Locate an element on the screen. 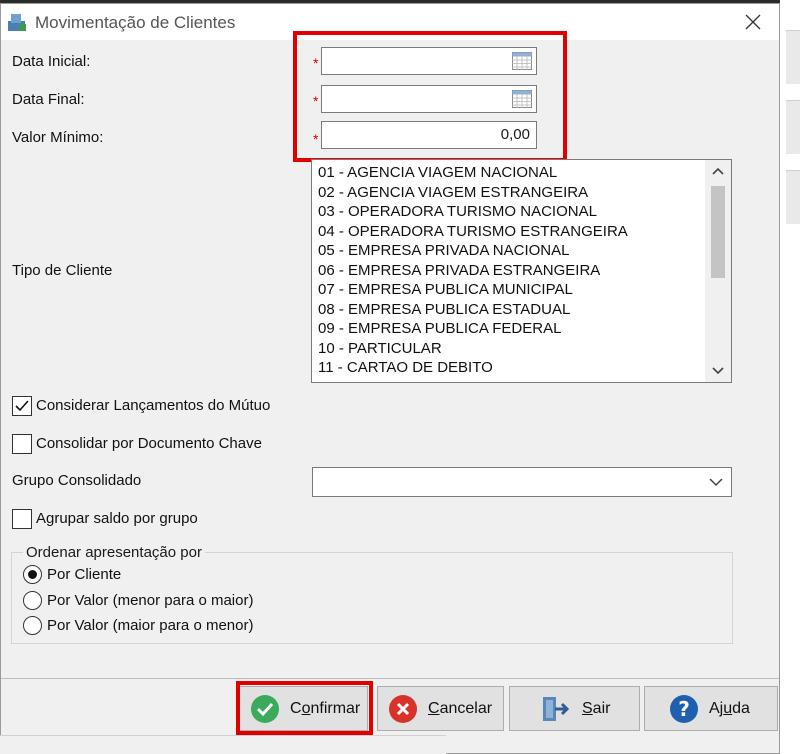 The image size is (800, 754). list-item: 08 - EMPRESA PUBLICA ESTADUAL is located at coordinates (473, 310).